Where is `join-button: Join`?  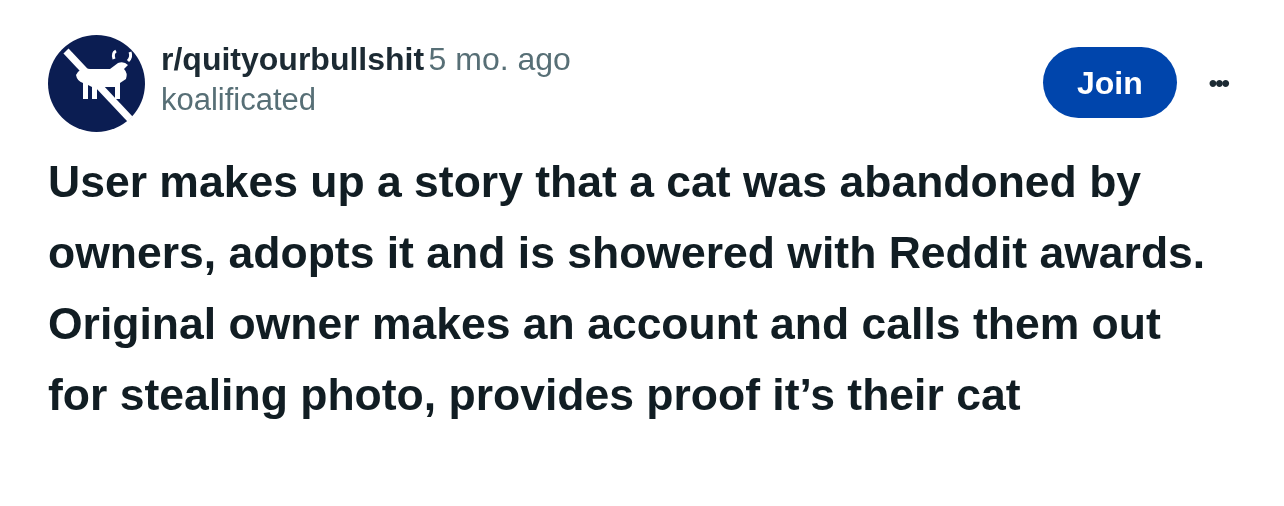 join-button: Join is located at coordinates (1110, 82).